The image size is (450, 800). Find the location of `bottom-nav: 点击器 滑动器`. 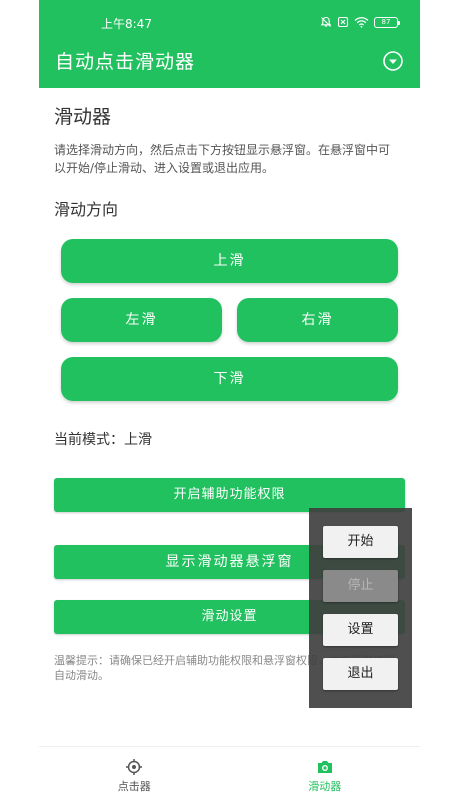

bottom-nav: 点击器 滑动器 is located at coordinates (229, 773).